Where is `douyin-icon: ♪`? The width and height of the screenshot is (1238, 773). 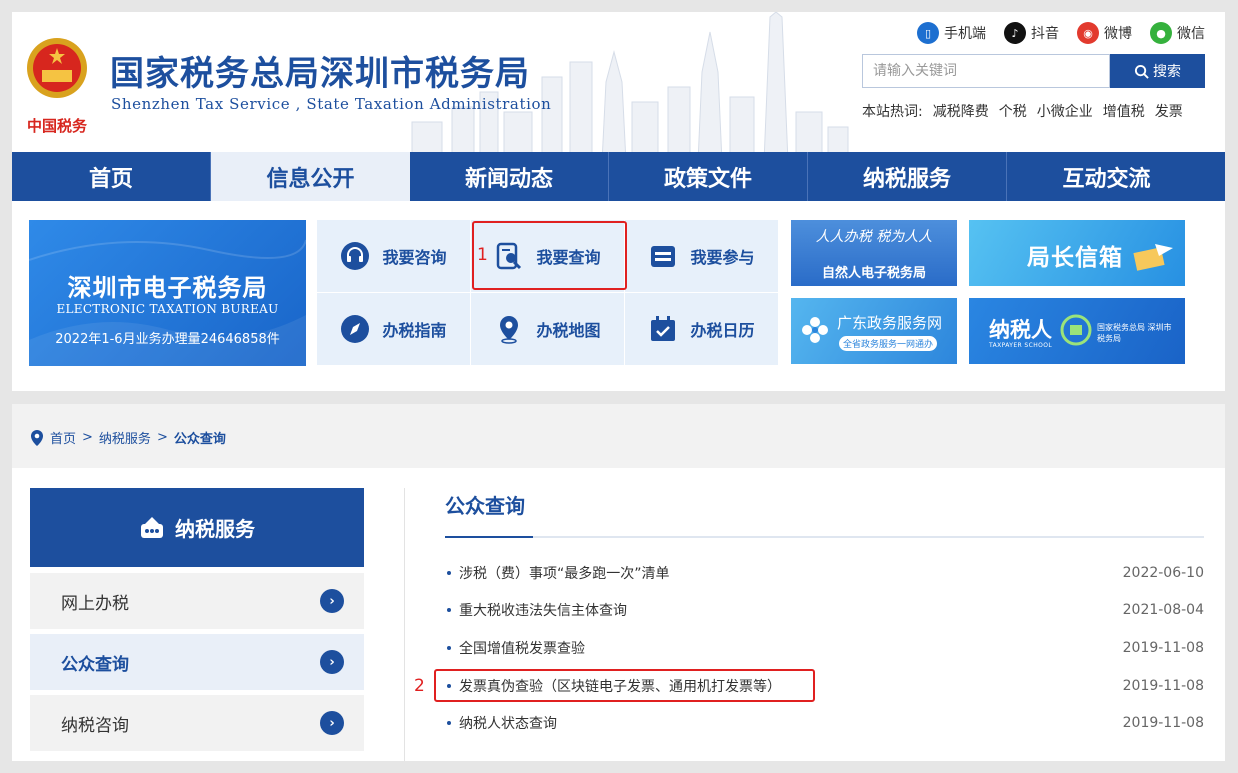
douyin-icon: ♪ is located at coordinates (1015, 33).